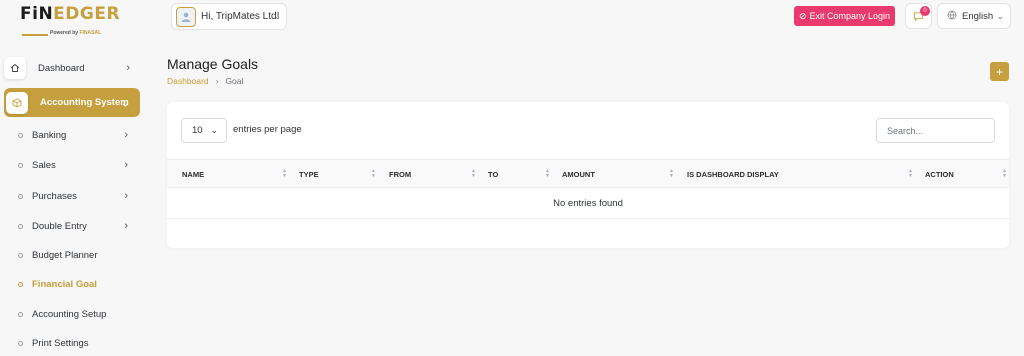 The width and height of the screenshot is (1024, 356). What do you see at coordinates (978, 16) in the screenshot?
I see `language-label: English` at bounding box center [978, 16].